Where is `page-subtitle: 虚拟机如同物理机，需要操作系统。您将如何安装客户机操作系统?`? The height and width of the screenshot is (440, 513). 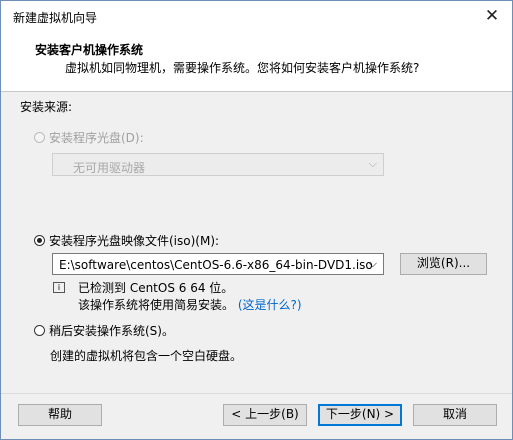
page-subtitle: 虚拟机如同物理机，需要操作系统。您将如何安装客户机操作系统? is located at coordinates (242, 68).